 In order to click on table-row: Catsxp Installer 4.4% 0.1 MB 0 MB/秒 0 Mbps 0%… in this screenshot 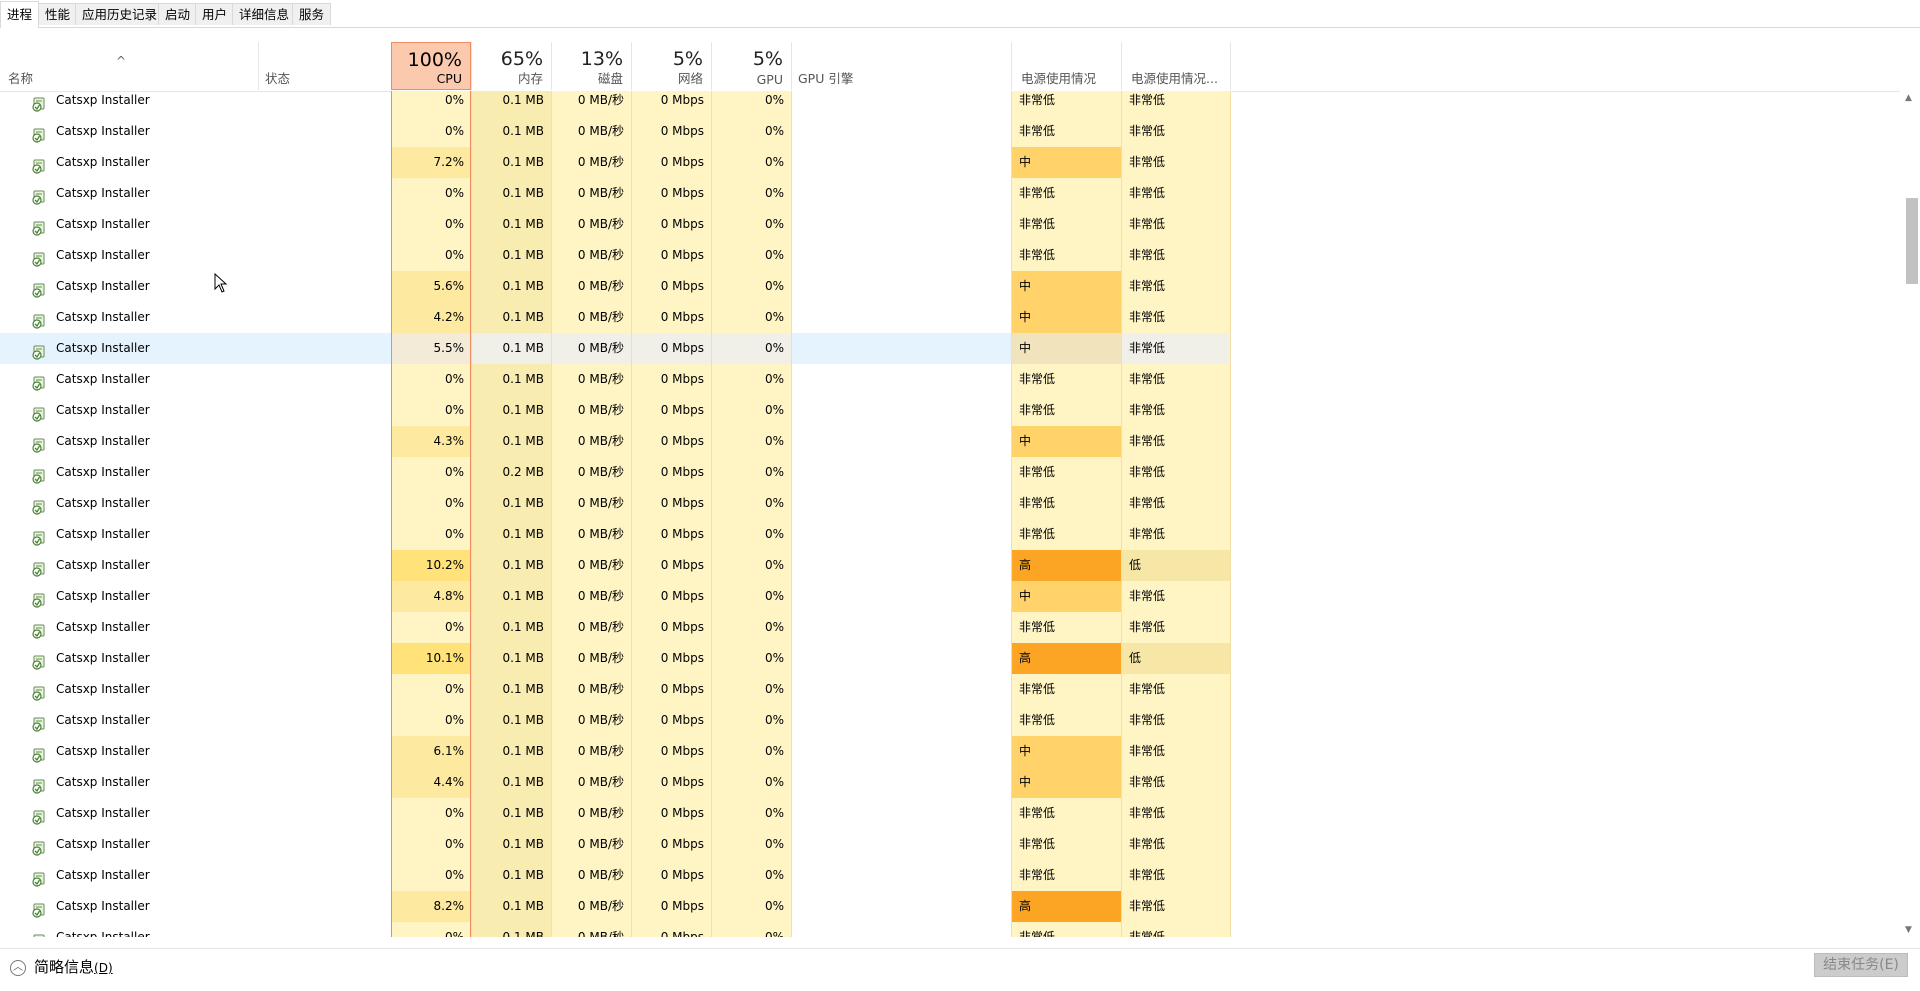, I will do `click(950, 782)`.